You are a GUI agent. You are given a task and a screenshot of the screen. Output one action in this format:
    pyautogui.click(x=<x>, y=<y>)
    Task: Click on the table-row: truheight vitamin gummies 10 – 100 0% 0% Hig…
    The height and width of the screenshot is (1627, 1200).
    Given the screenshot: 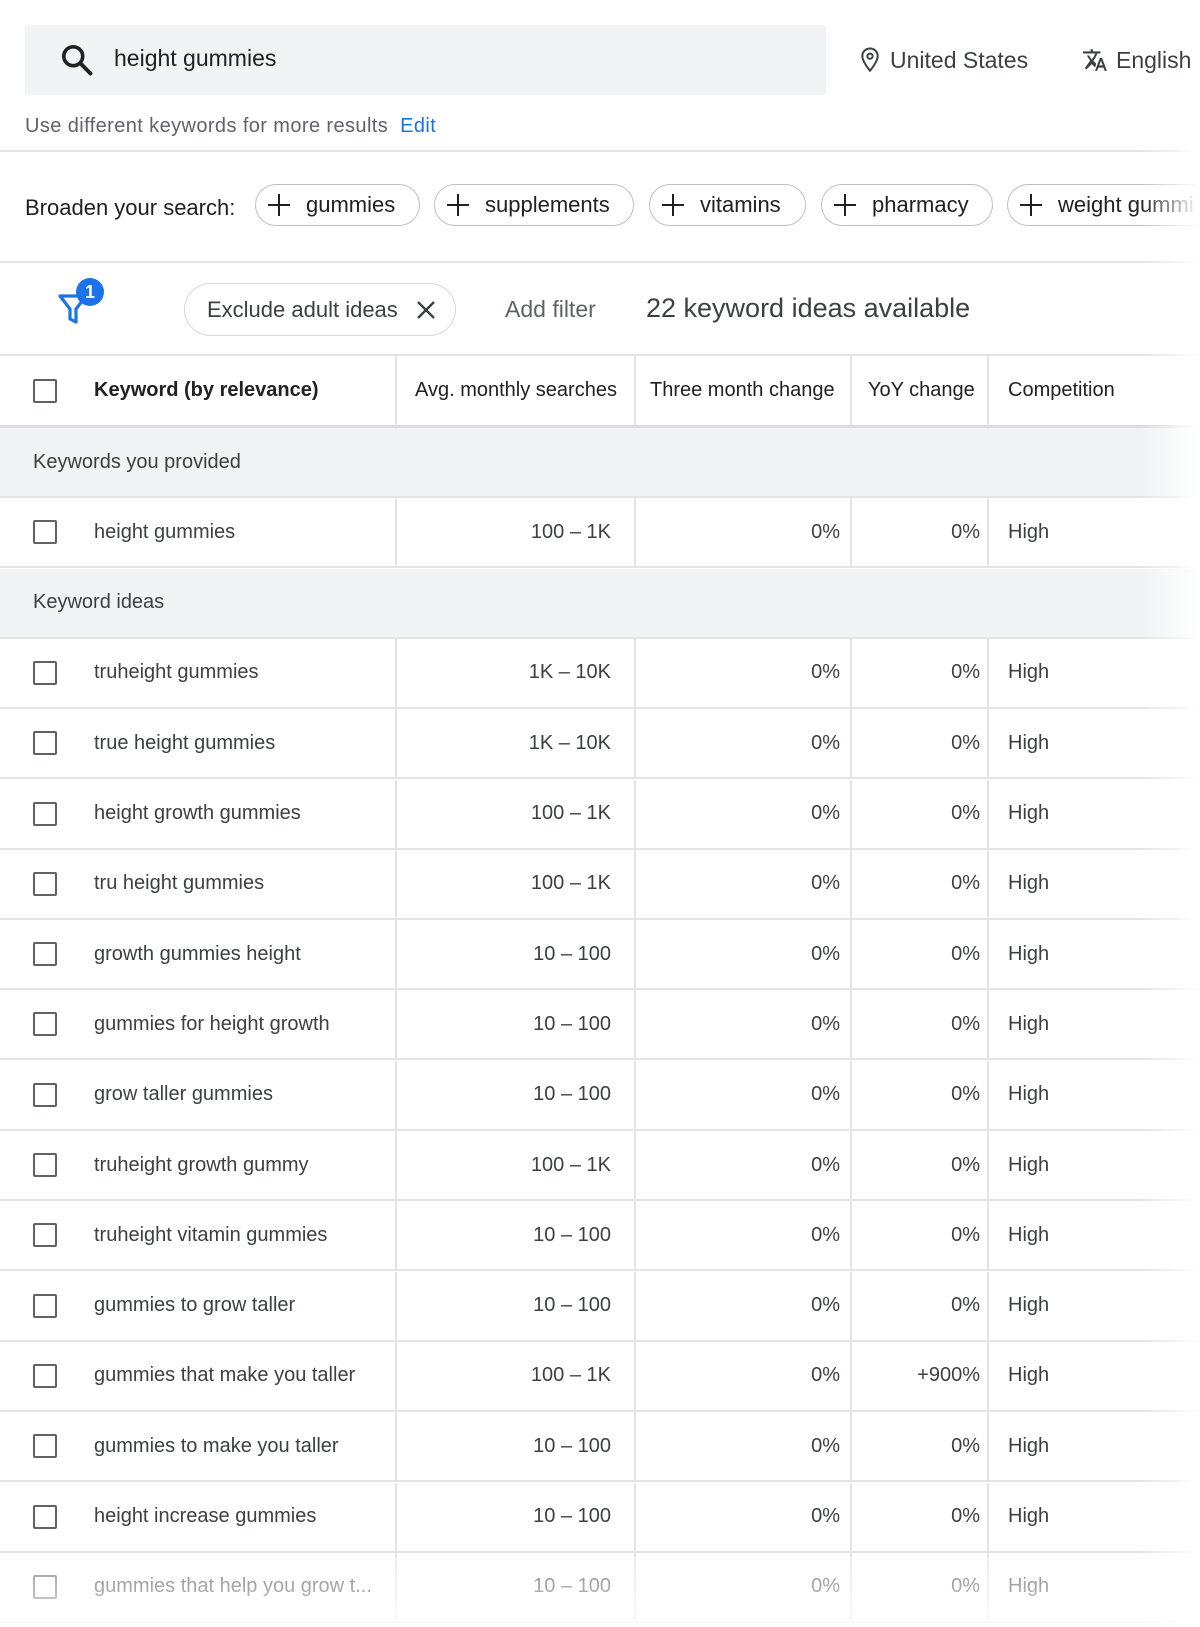 What is the action you would take?
    pyautogui.click(x=600, y=1236)
    